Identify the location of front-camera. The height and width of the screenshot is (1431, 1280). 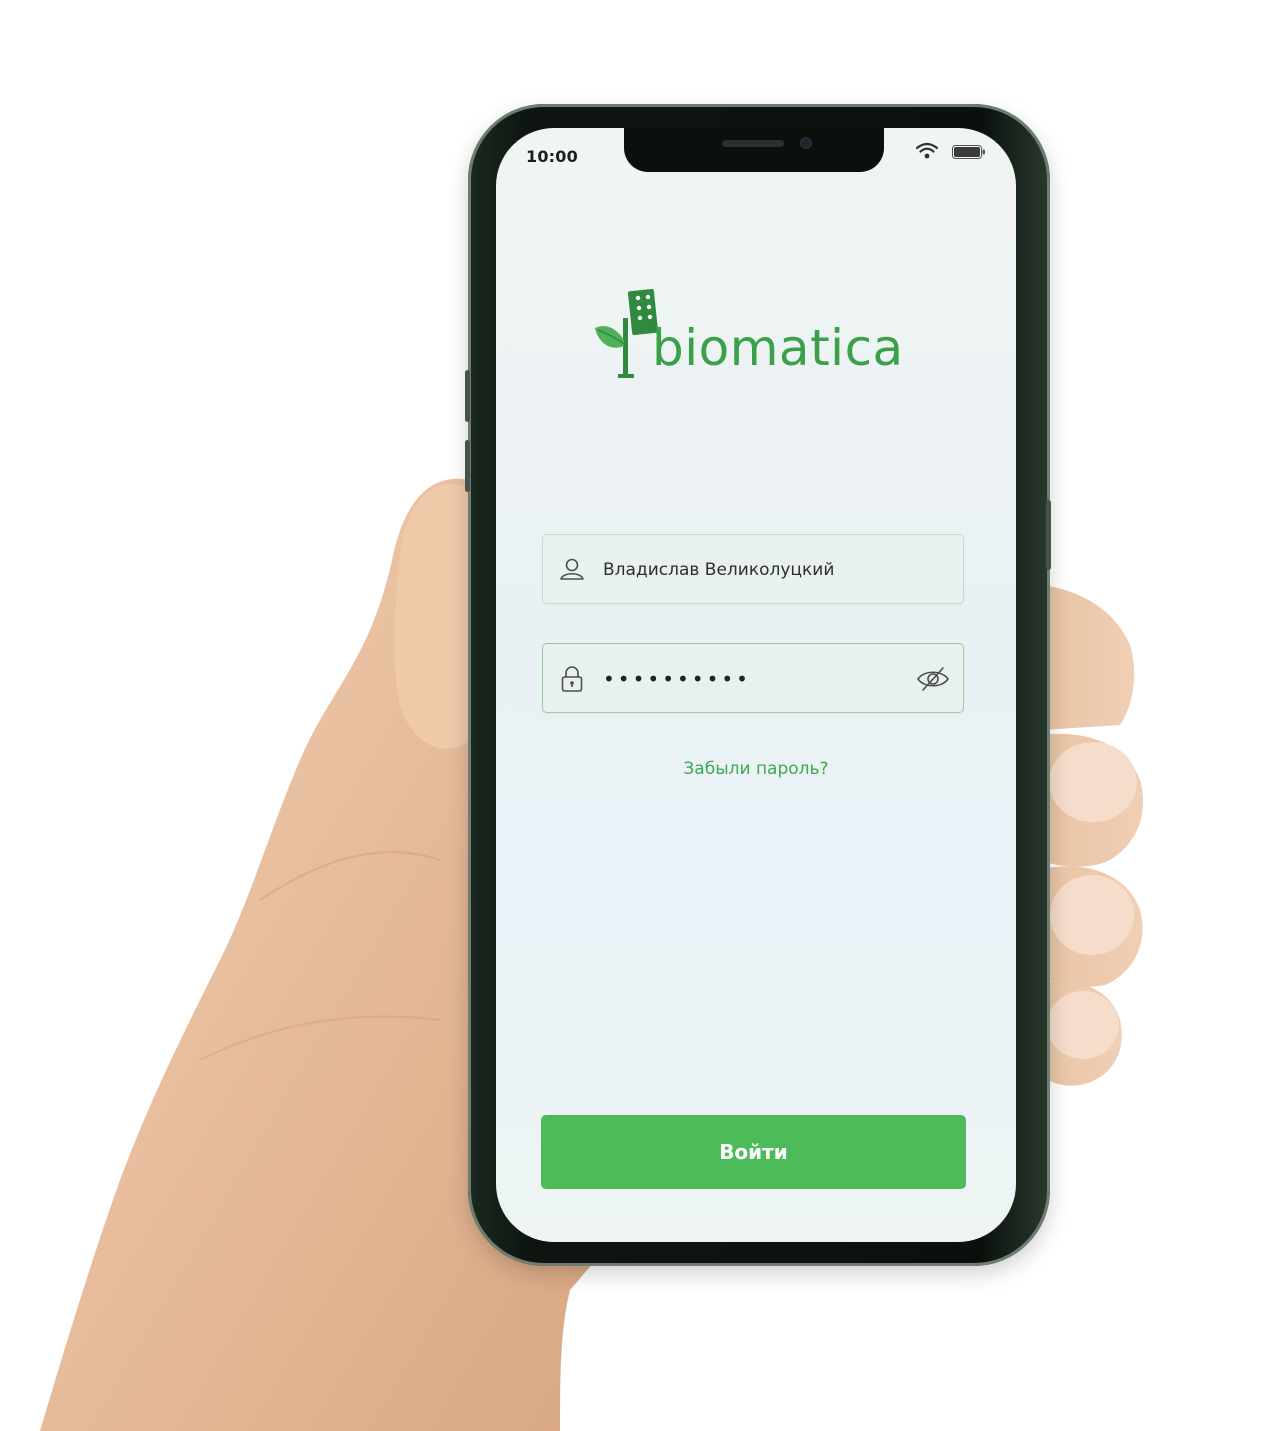
(806, 143).